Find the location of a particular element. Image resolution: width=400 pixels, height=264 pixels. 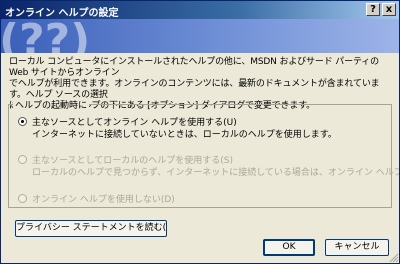

title-bar: オンライン ヘルプの設定 ? x is located at coordinates (200, 10).